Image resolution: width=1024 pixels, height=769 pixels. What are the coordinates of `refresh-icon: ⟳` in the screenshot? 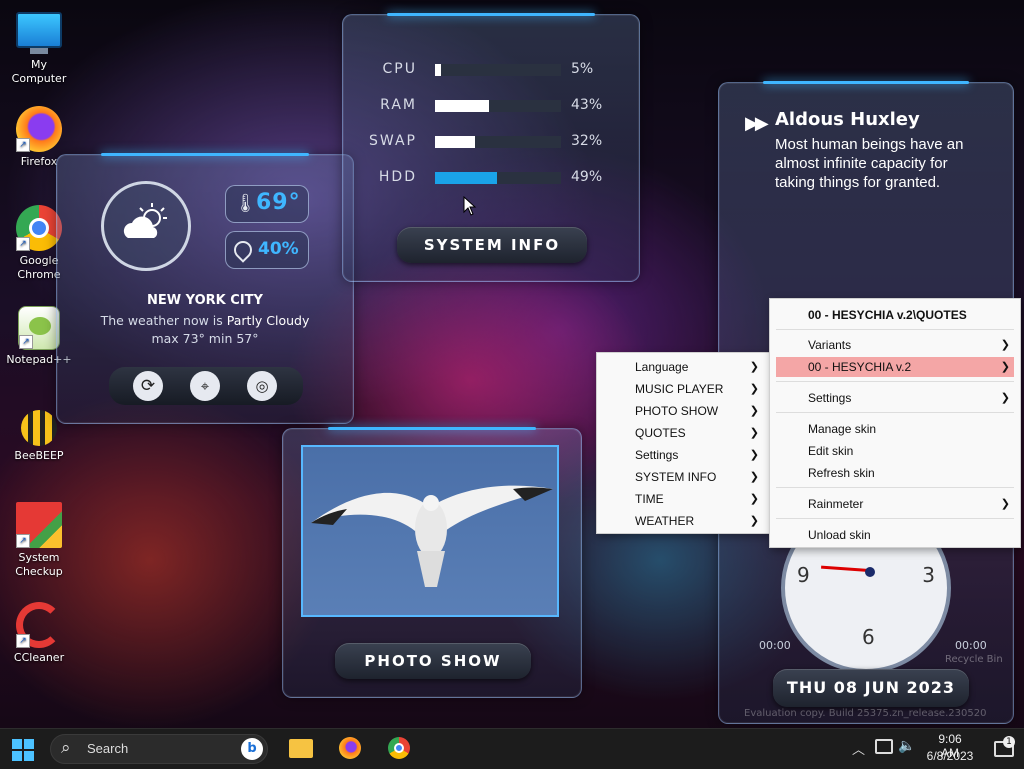 It's located at (148, 386).